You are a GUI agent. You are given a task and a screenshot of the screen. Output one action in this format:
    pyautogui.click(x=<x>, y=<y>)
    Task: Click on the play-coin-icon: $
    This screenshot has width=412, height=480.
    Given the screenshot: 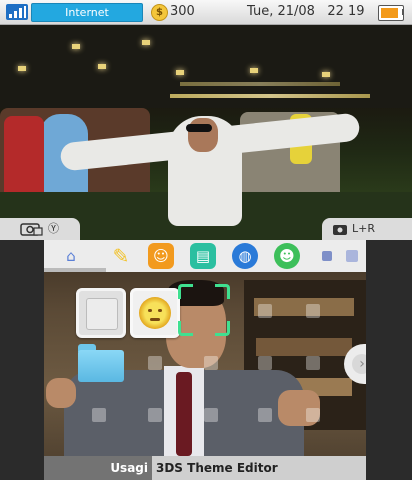 What is the action you would take?
    pyautogui.click(x=159, y=12)
    